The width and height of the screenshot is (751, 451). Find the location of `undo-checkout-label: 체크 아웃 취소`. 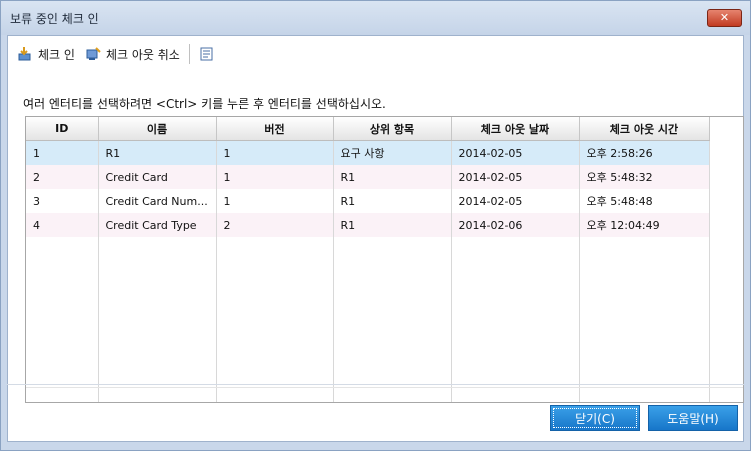

undo-checkout-label: 체크 아웃 취소 is located at coordinates (142, 54).